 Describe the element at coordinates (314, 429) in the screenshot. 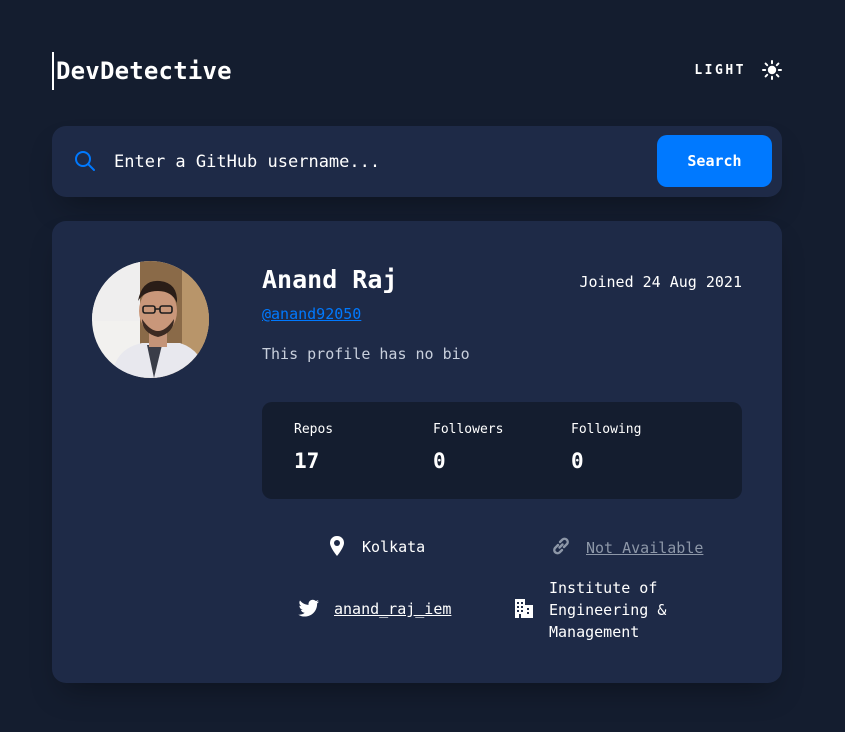

I see `stat-label: Repos` at that location.